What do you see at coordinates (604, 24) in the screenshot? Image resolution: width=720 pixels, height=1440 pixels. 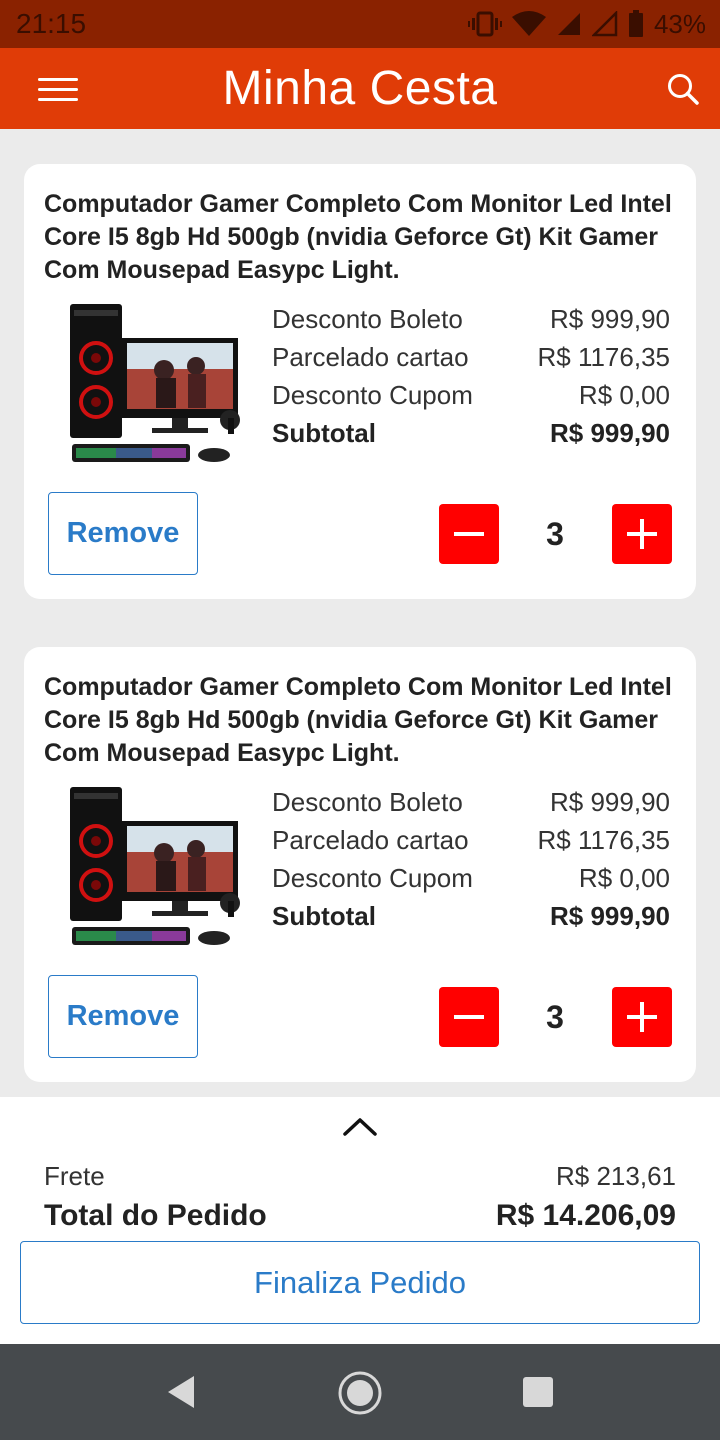 I see `cell-signal-2-icon` at bounding box center [604, 24].